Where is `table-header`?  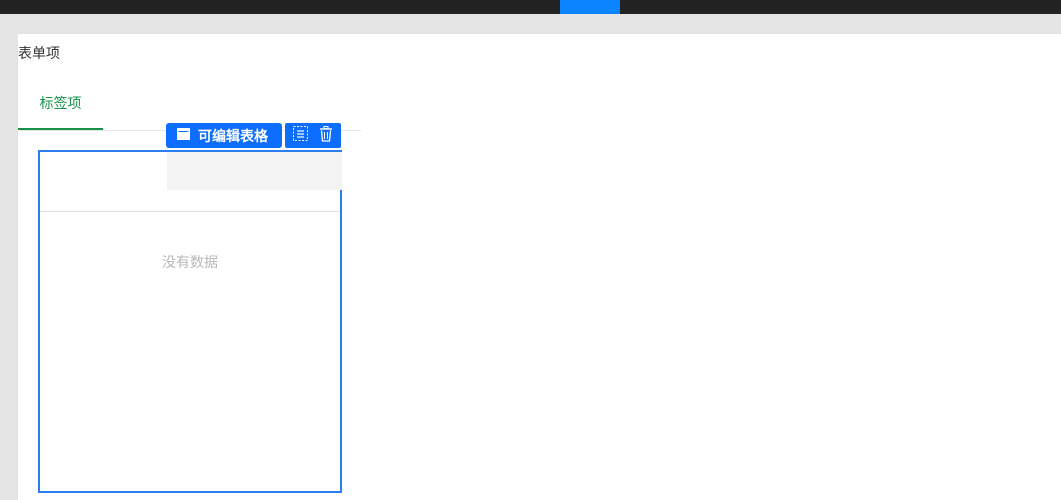 table-header is located at coordinates (191, 182).